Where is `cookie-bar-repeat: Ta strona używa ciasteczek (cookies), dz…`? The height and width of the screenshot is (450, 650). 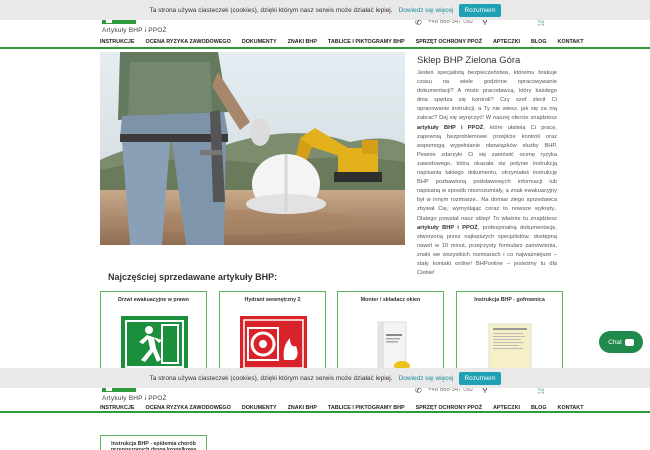
cookie-bar-repeat: Ta strona używa ciasteczek (cookies), dz… is located at coordinates (325, 378).